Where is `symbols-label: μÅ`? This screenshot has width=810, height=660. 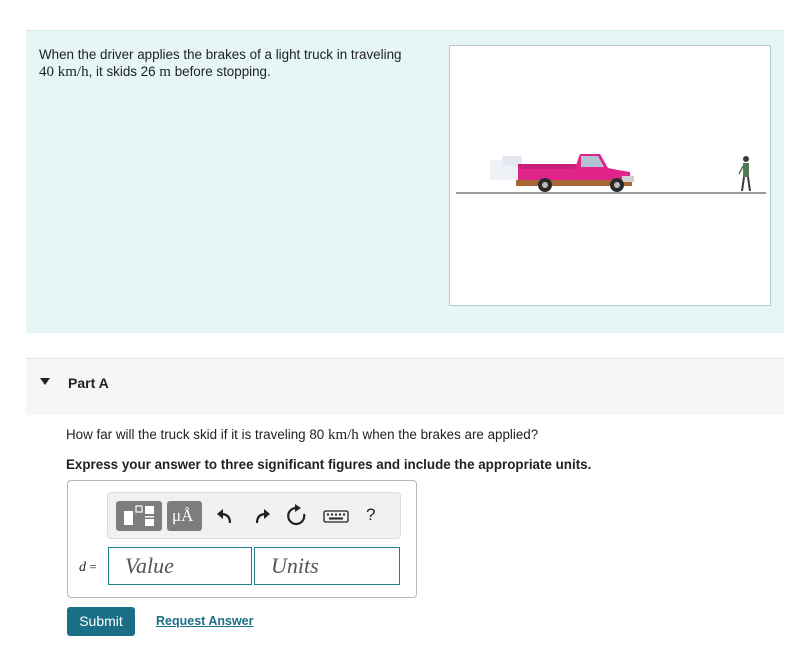 symbols-label: μÅ is located at coordinates (183, 515).